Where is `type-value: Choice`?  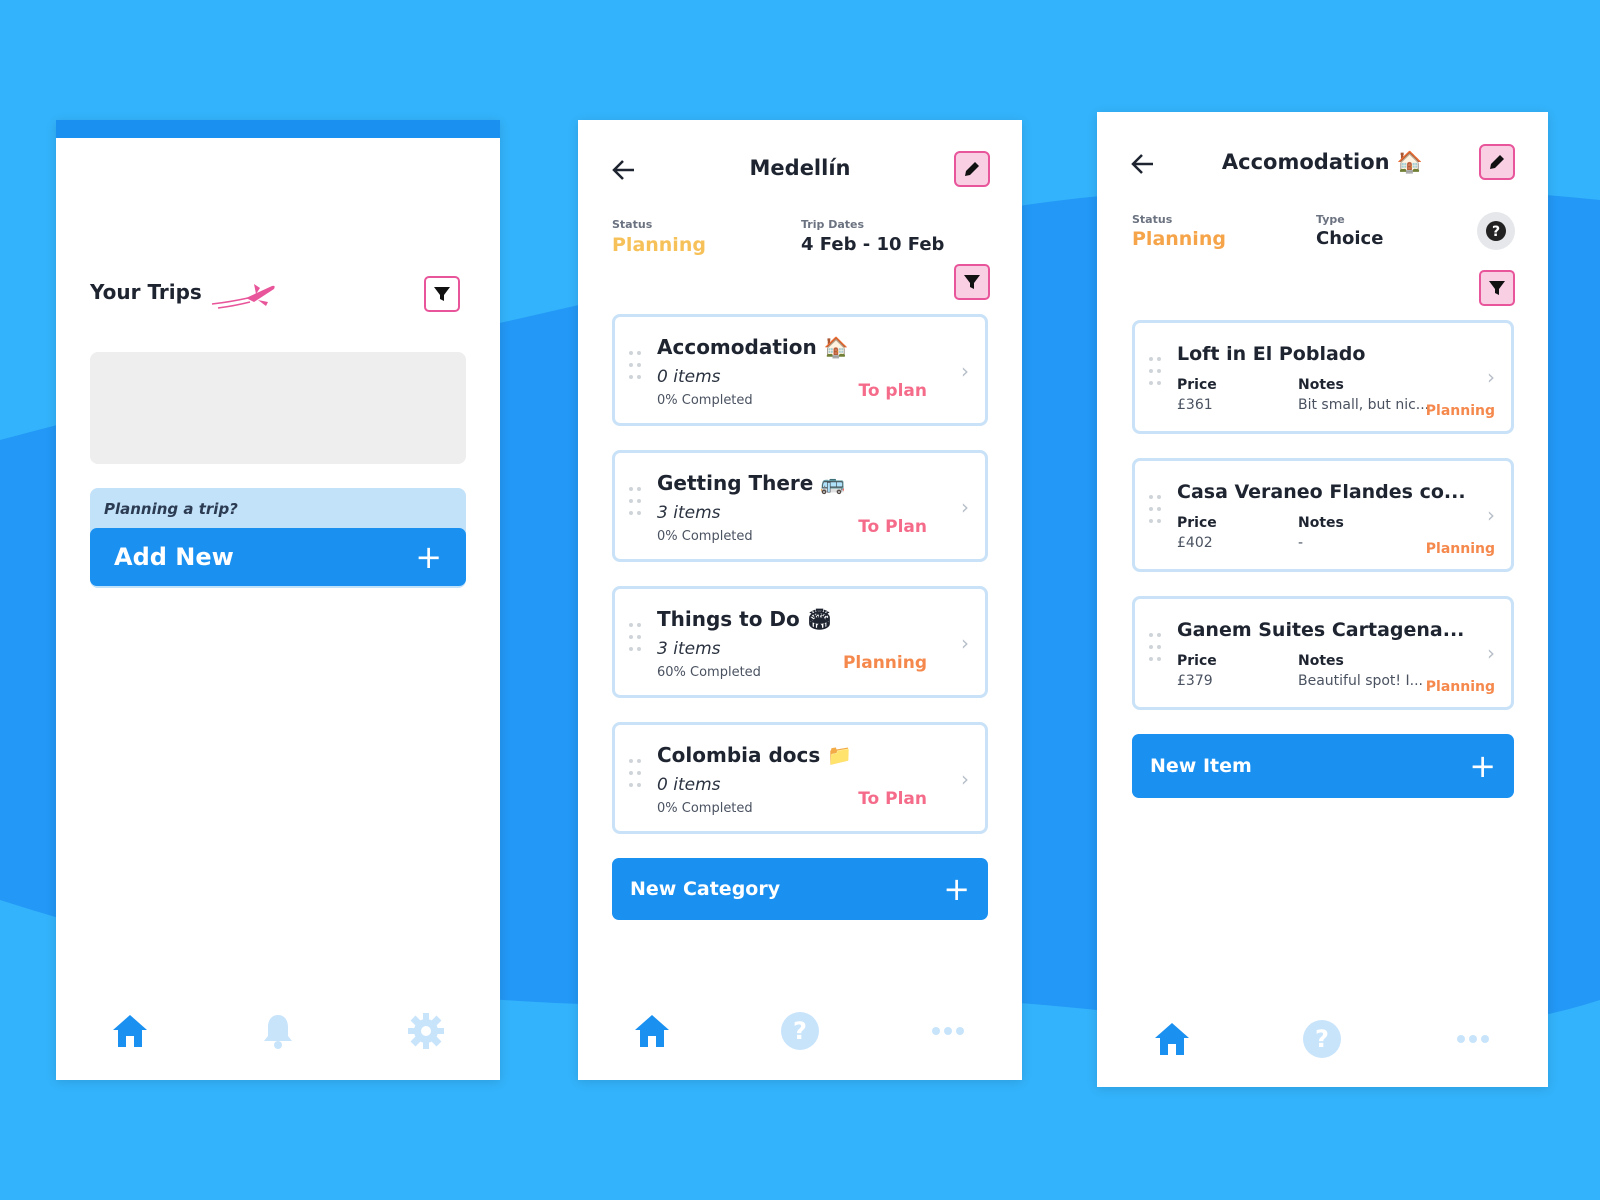 type-value: Choice is located at coordinates (1350, 238).